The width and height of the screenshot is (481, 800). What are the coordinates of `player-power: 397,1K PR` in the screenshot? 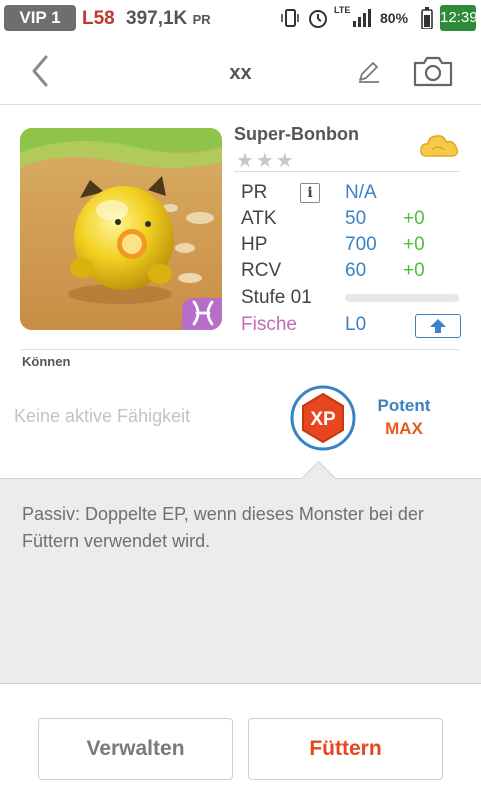 It's located at (168, 19).